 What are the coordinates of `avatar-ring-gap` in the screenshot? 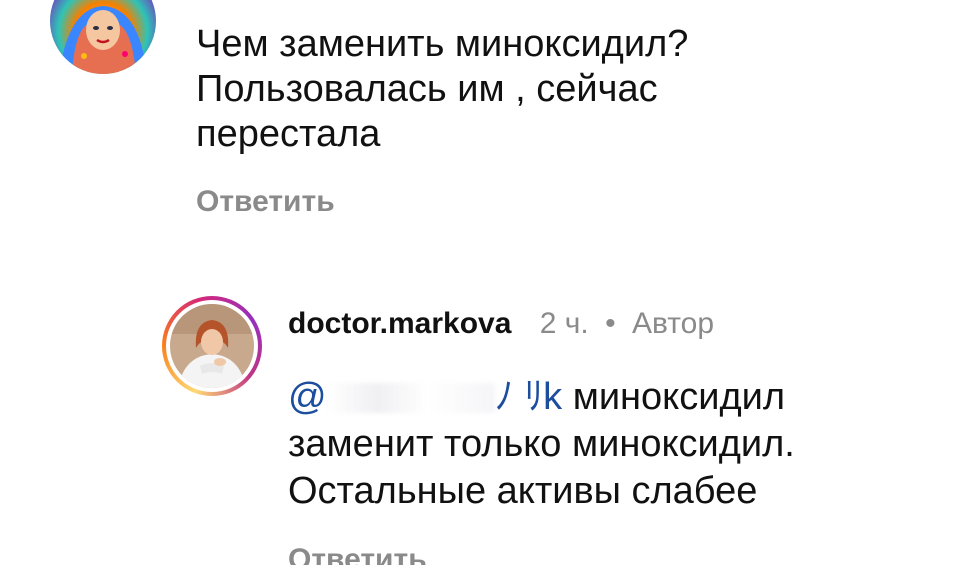 It's located at (212, 346).